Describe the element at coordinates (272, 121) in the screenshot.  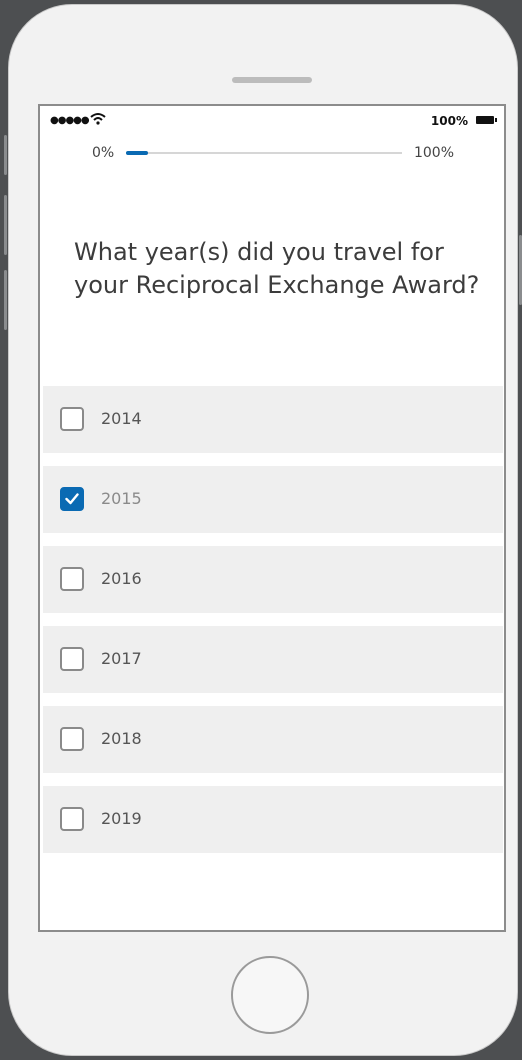
I see `status-bar: ●●●●● 100%` at that location.